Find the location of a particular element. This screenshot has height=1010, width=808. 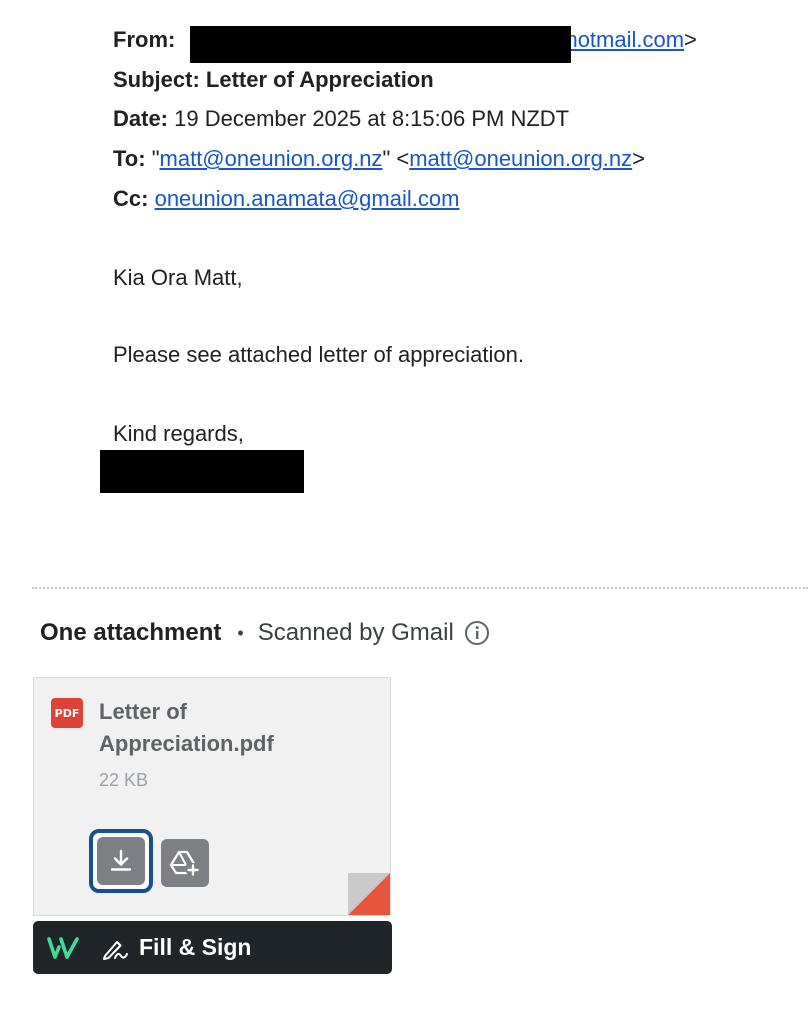

redacted-sender-address is located at coordinates (380, 44).